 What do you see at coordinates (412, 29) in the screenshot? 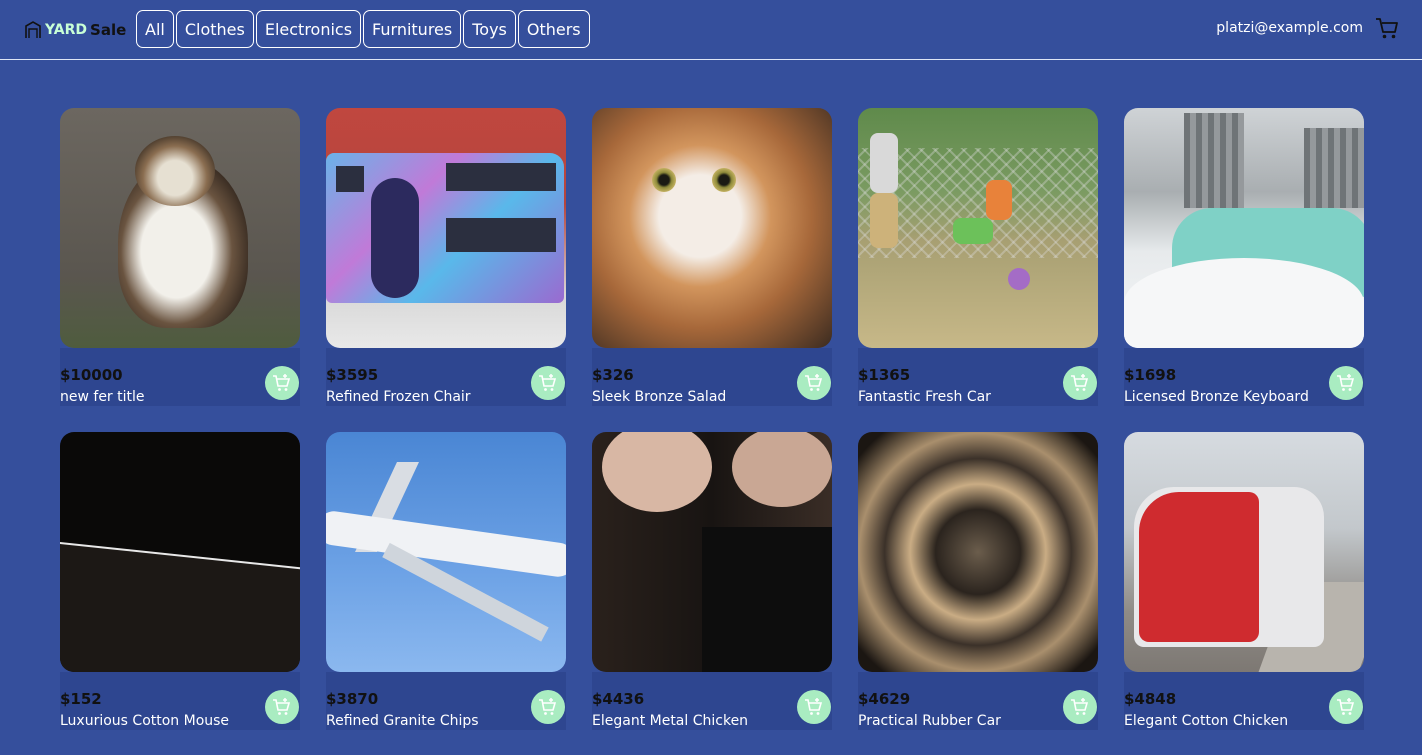
I see `tab-furnitures: Furnitures` at bounding box center [412, 29].